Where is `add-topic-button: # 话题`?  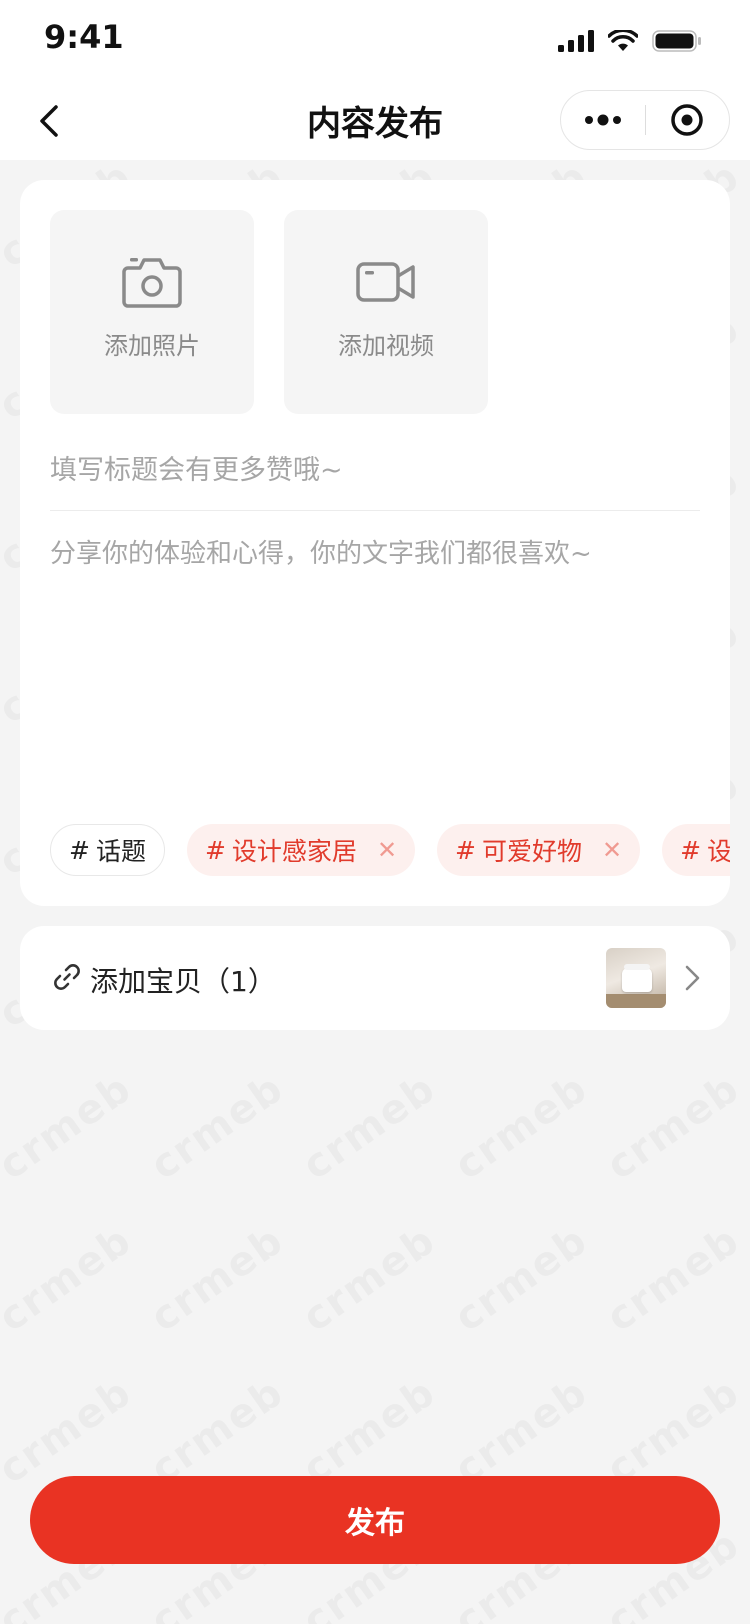
add-topic-button: # 话题 is located at coordinates (107, 850).